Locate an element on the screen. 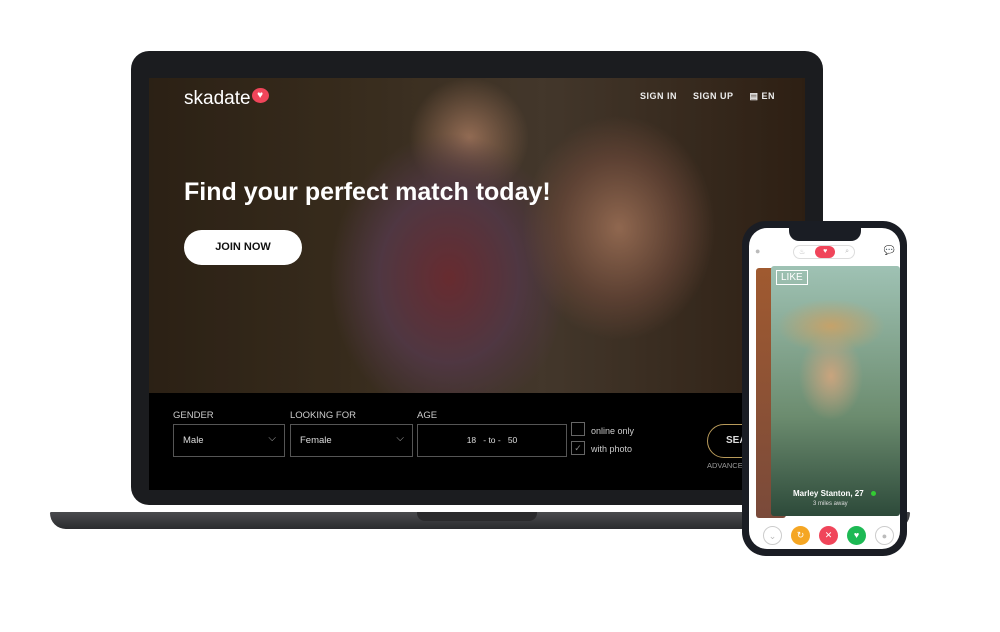 The width and height of the screenshot is (1000, 632). online-dot-icon is located at coordinates (873, 493).